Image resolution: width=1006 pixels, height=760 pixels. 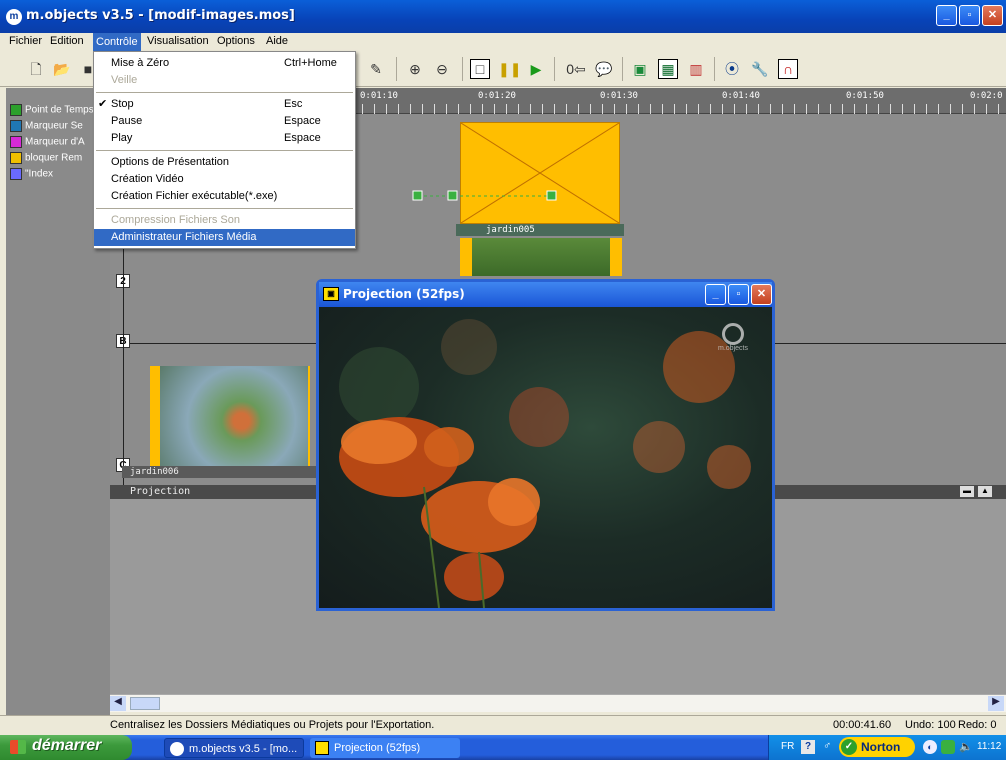 I want to click on keyframe-line, so click(x=485, y=196).